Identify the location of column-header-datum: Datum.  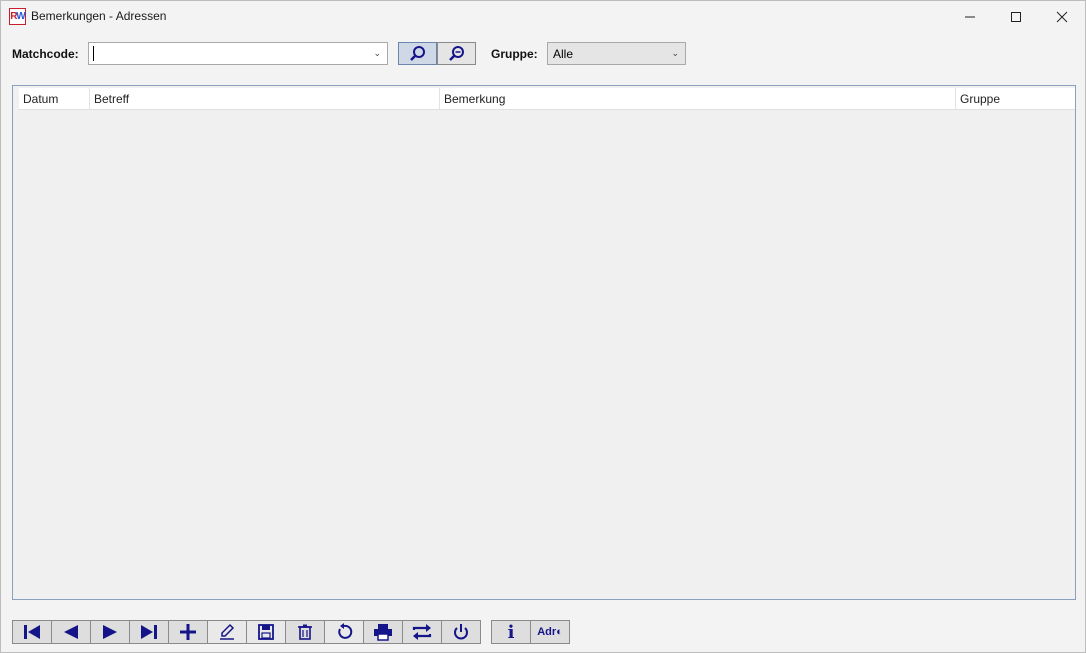
(54, 99).